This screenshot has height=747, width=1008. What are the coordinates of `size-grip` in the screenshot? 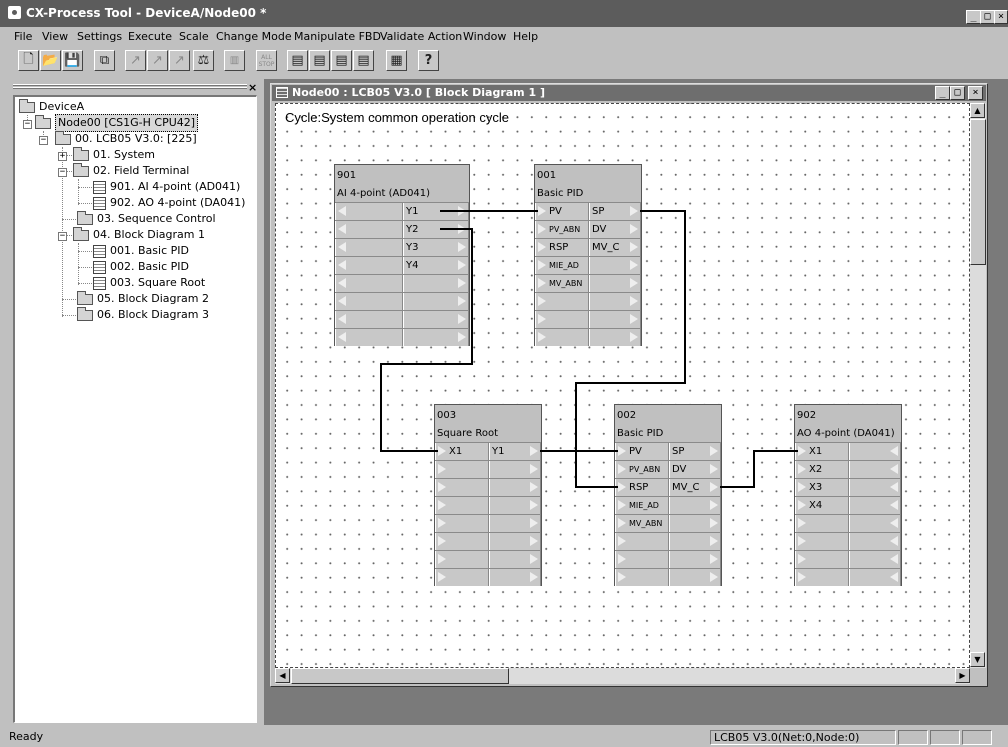 It's located at (978, 676).